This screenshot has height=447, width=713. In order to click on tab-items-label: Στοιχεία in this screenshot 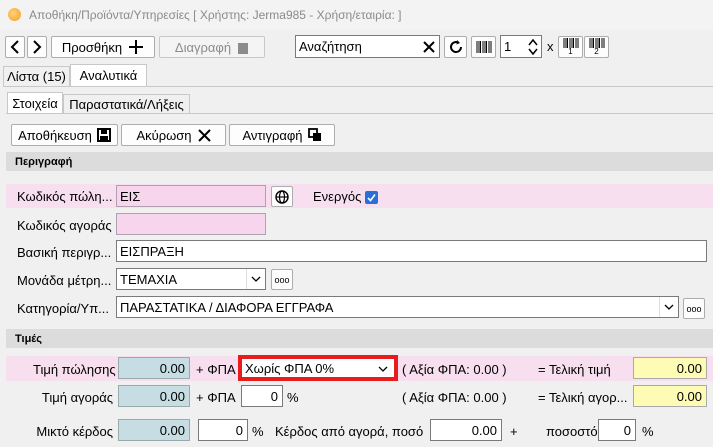, I will do `click(35, 103)`.